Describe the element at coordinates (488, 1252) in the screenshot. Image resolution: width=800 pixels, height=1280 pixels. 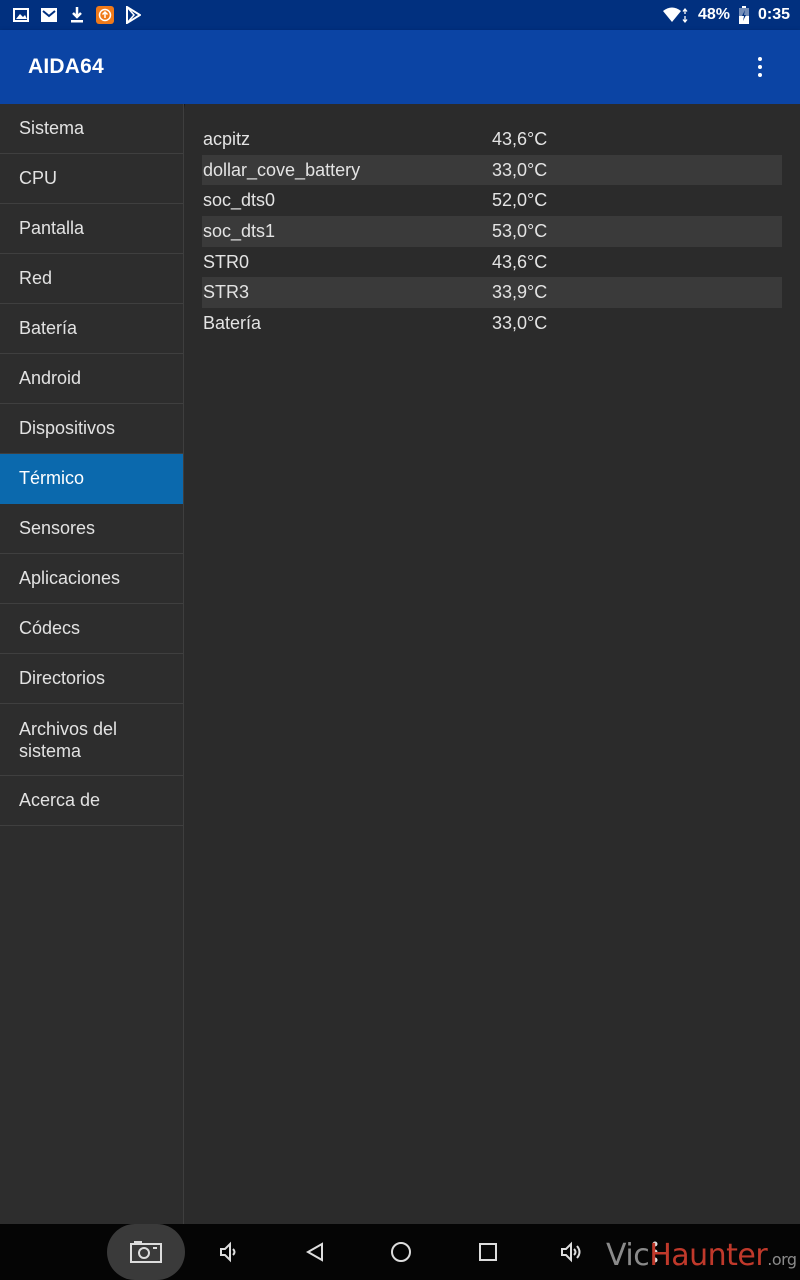
I see `recents-icon` at that location.